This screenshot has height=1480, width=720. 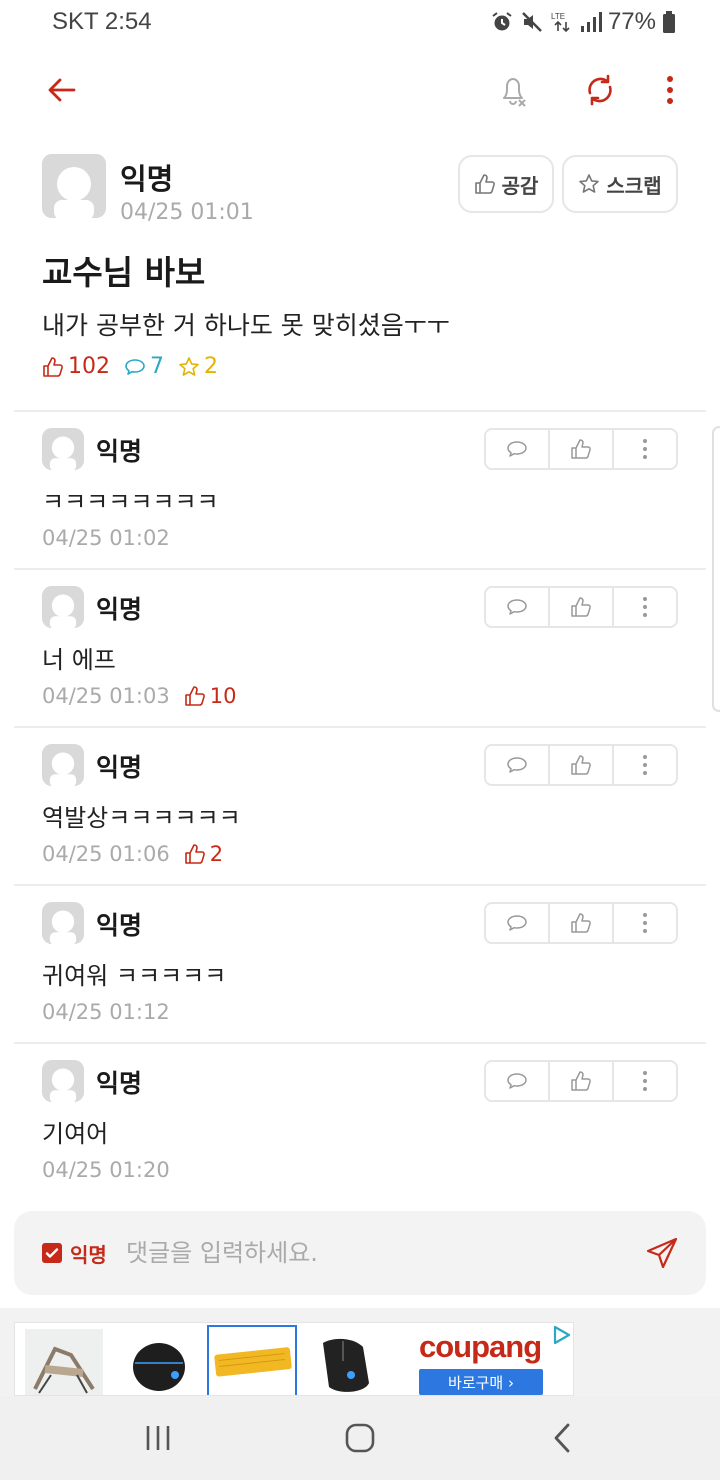 I want to click on comment-text: 역발상ㅋㅋㅋㅋㅋㅋ, so click(x=141, y=818).